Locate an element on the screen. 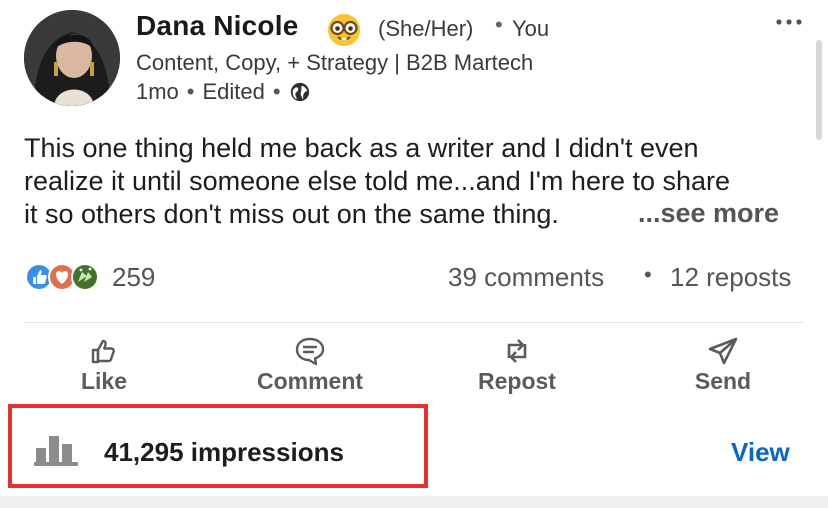  divider is located at coordinates (414, 322).